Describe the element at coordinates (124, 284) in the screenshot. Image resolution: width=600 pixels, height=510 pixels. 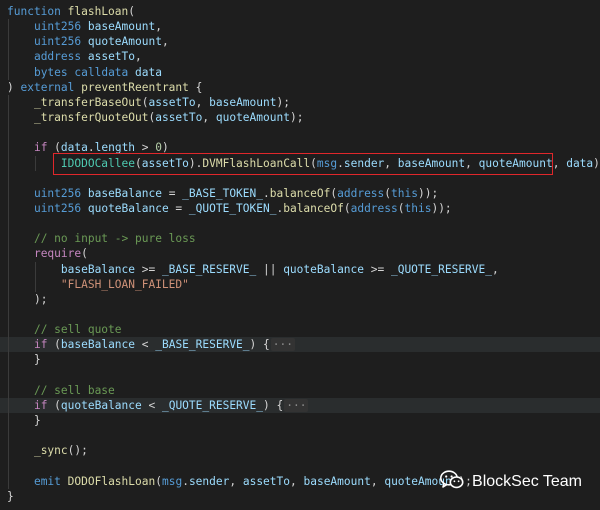
I see `code-token: "FLASH_LOAN_FAILED"` at that location.